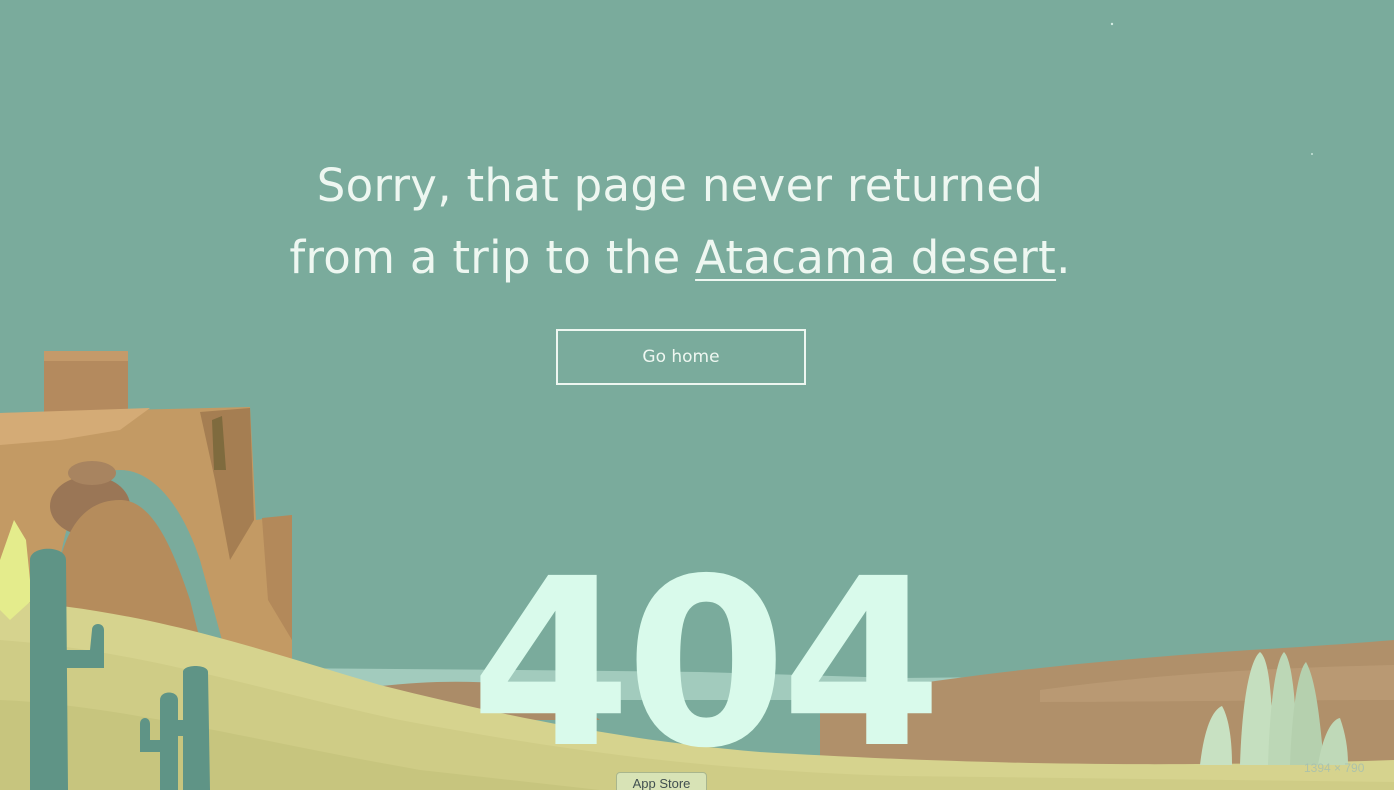  Describe the element at coordinates (681, 357) in the screenshot. I see `go-home-button: Go home` at that location.